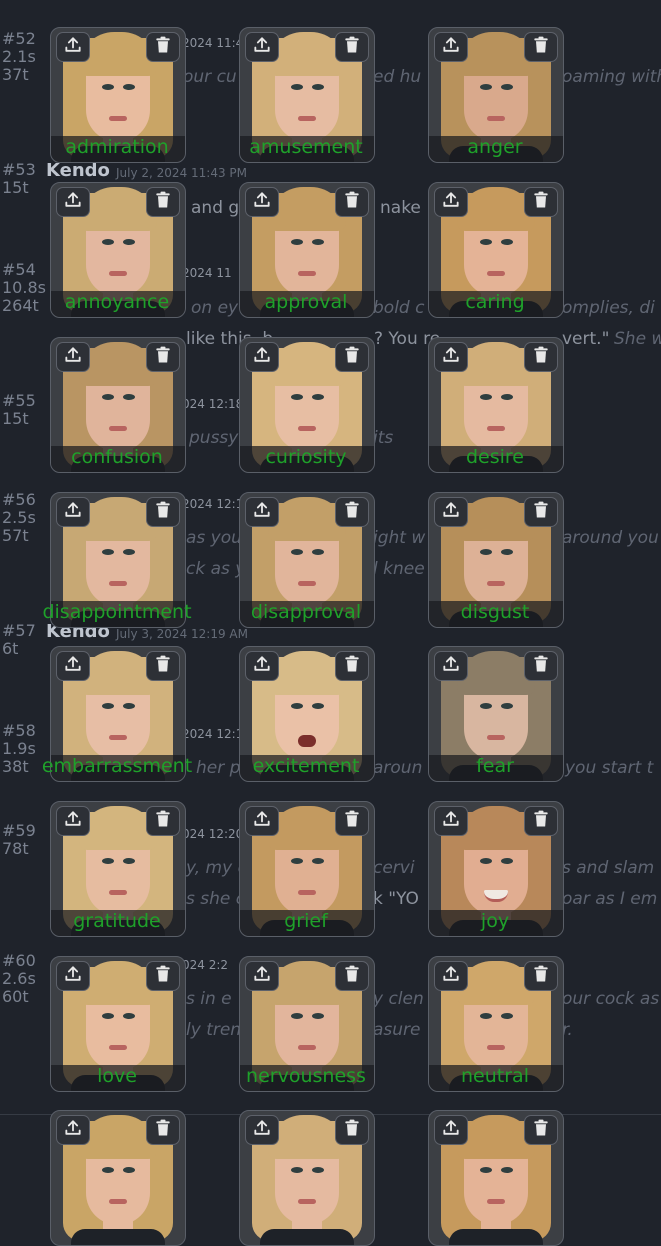 The height and width of the screenshot is (1246, 661). What do you see at coordinates (610, 899) in the screenshot?
I see `message-fragment: oar as I em` at bounding box center [610, 899].